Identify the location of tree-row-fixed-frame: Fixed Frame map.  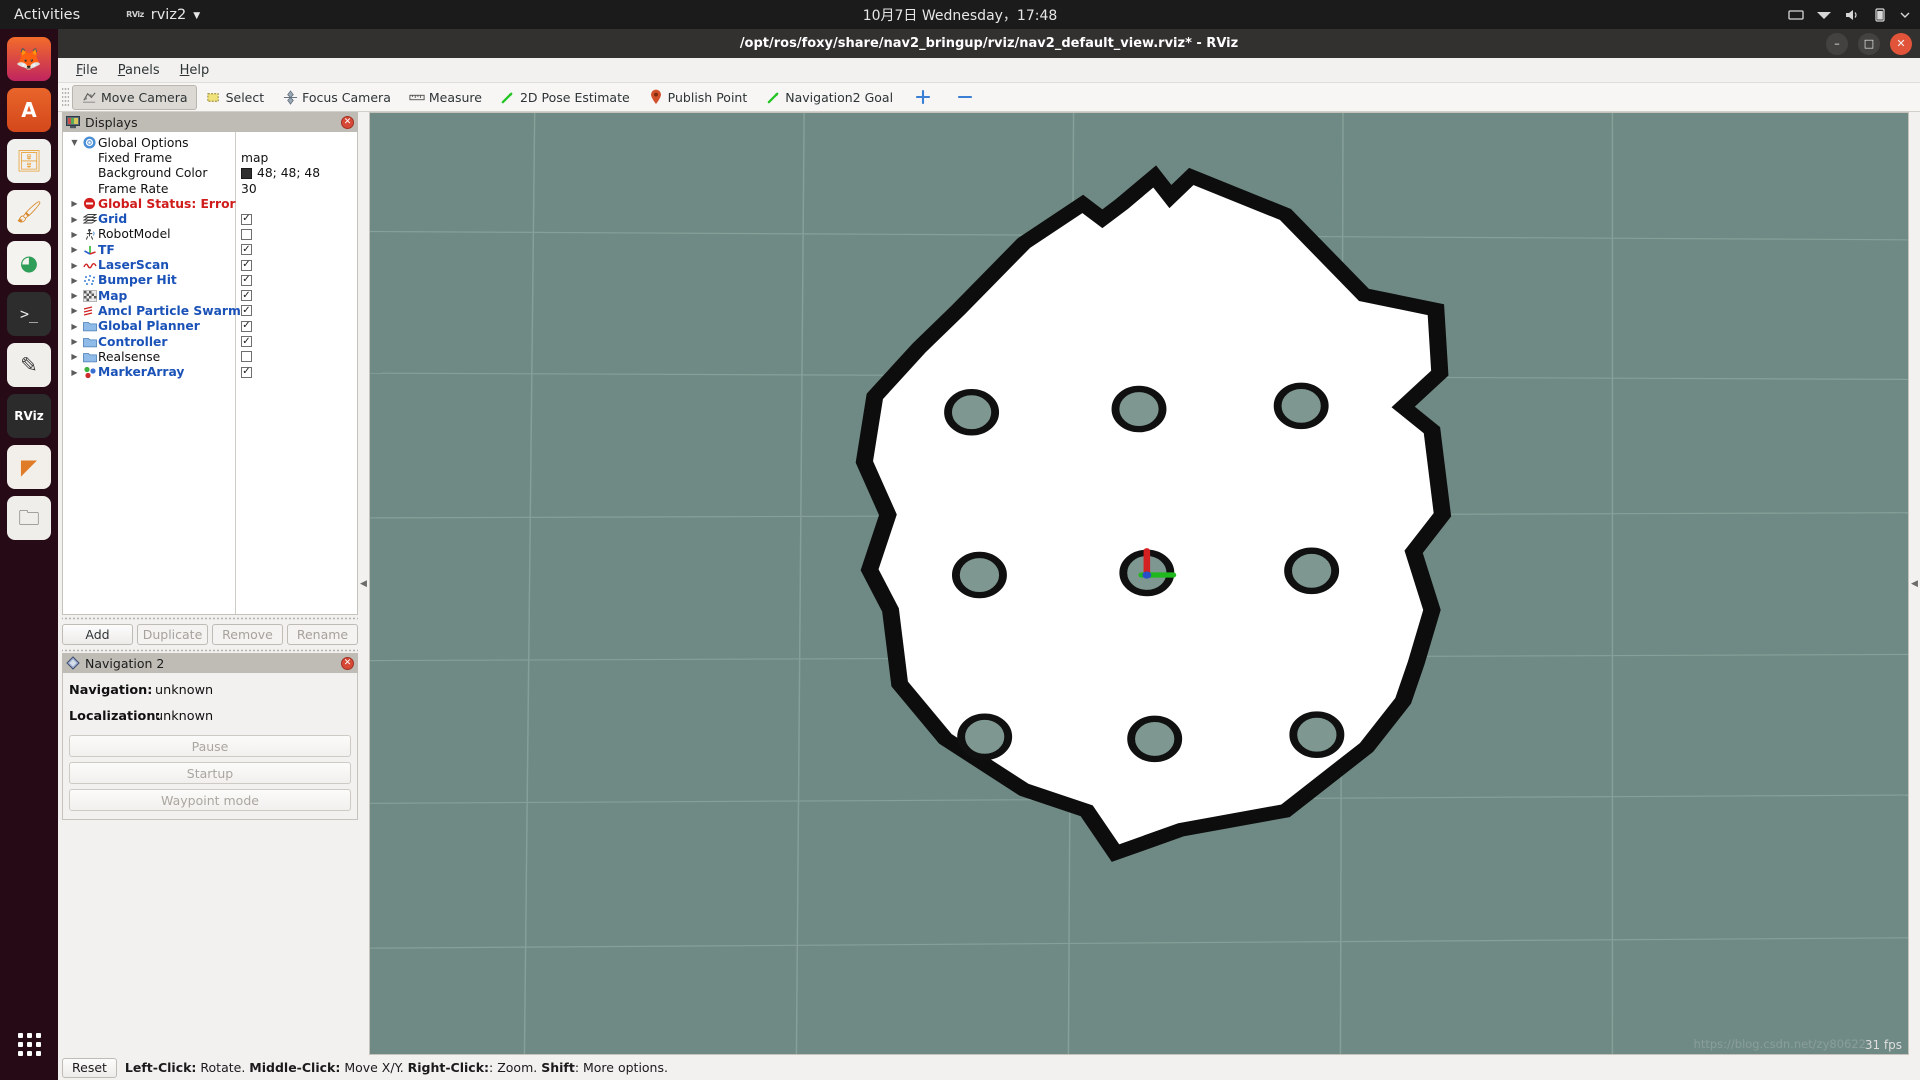
(210, 157).